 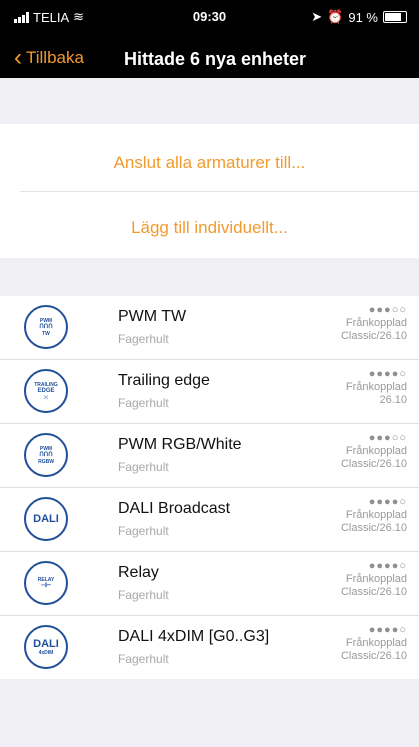 I want to click on status-right: ➤ ⏰ 91 %, so click(x=359, y=17).